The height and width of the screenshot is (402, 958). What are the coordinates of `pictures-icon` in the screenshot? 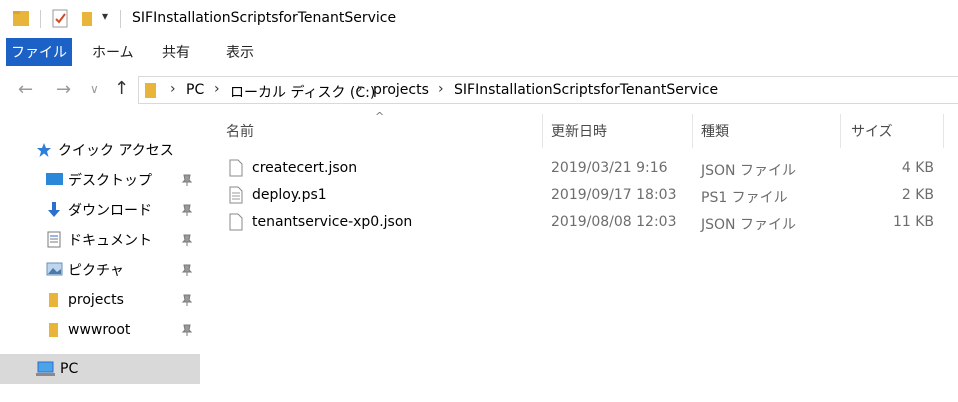 It's located at (54, 269).